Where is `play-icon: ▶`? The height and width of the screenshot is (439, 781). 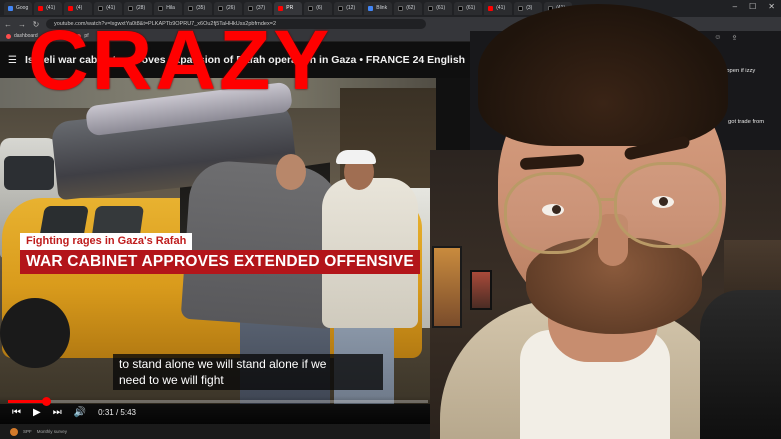 play-icon: ▶ is located at coordinates (37, 412).